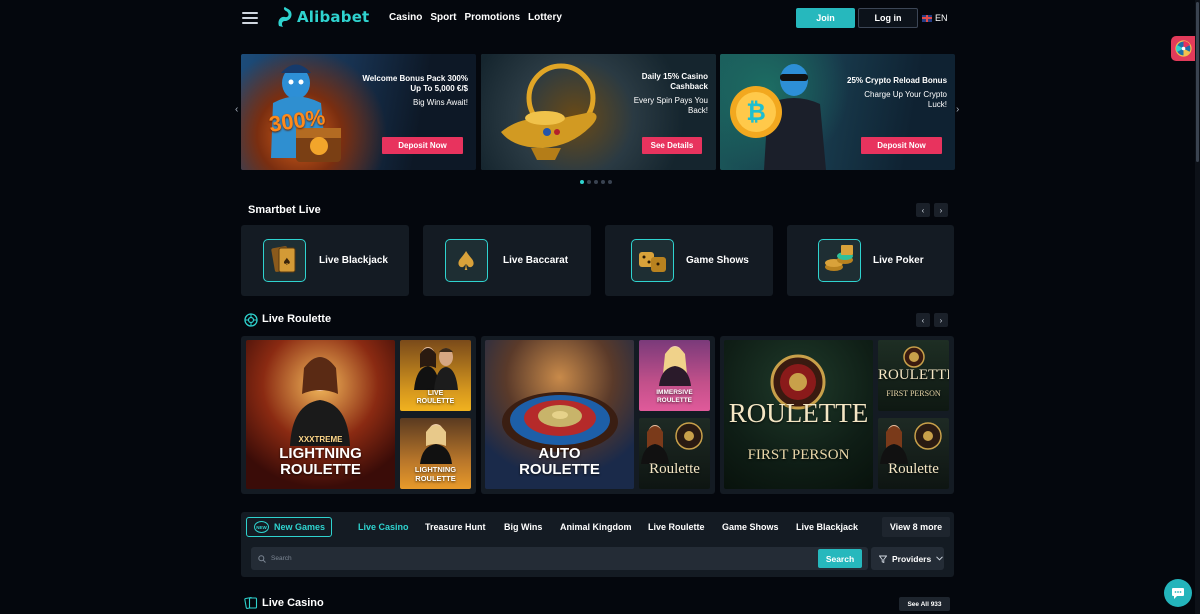  Describe the element at coordinates (674, 392) in the screenshot. I see `tile-label-line1: IMMERSIVE` at that location.